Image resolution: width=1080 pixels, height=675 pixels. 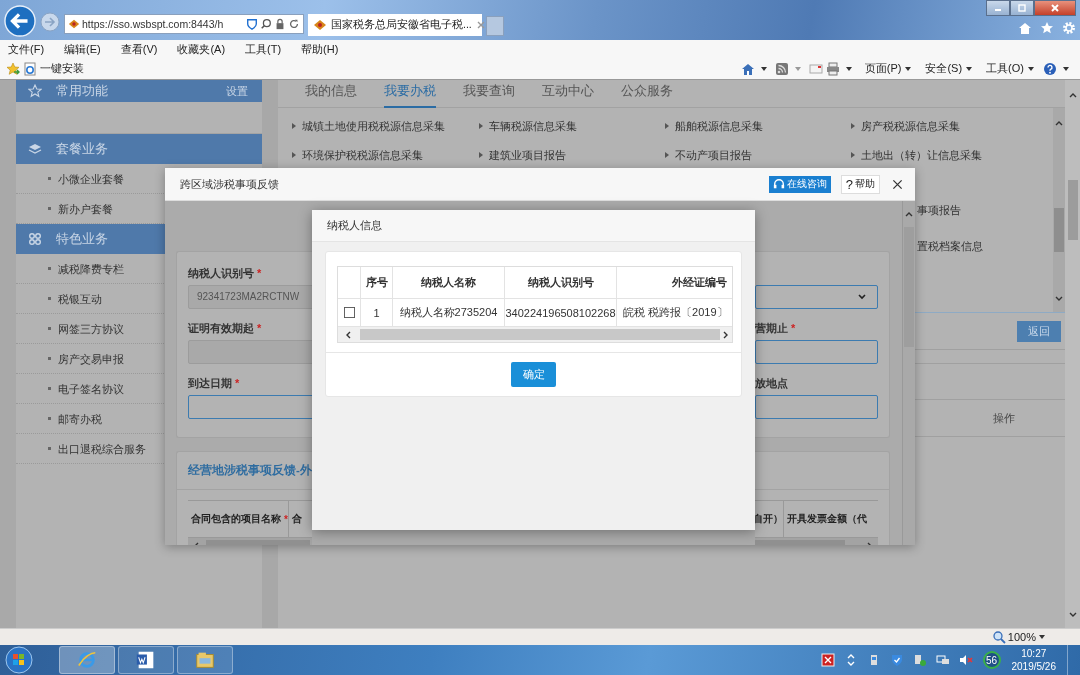 I want to click on field-label: 纳税人识别号 *, so click(x=225, y=273).